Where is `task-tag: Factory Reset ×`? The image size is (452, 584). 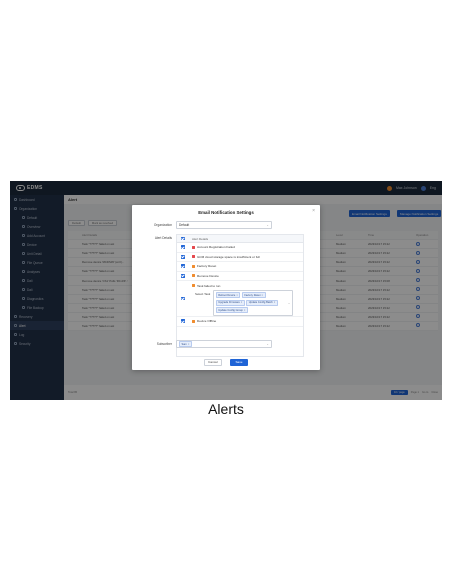
task-tag: Factory Reset × is located at coordinates (253, 295).